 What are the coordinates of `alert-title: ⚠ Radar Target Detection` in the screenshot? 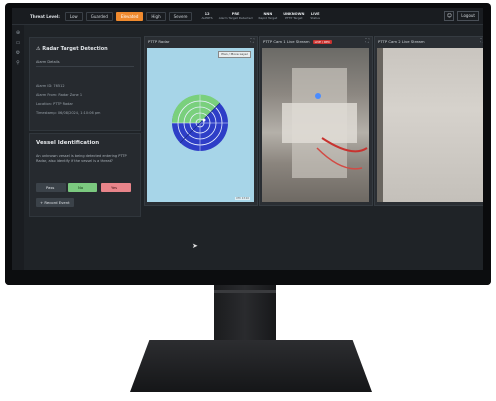 It's located at (72, 49).